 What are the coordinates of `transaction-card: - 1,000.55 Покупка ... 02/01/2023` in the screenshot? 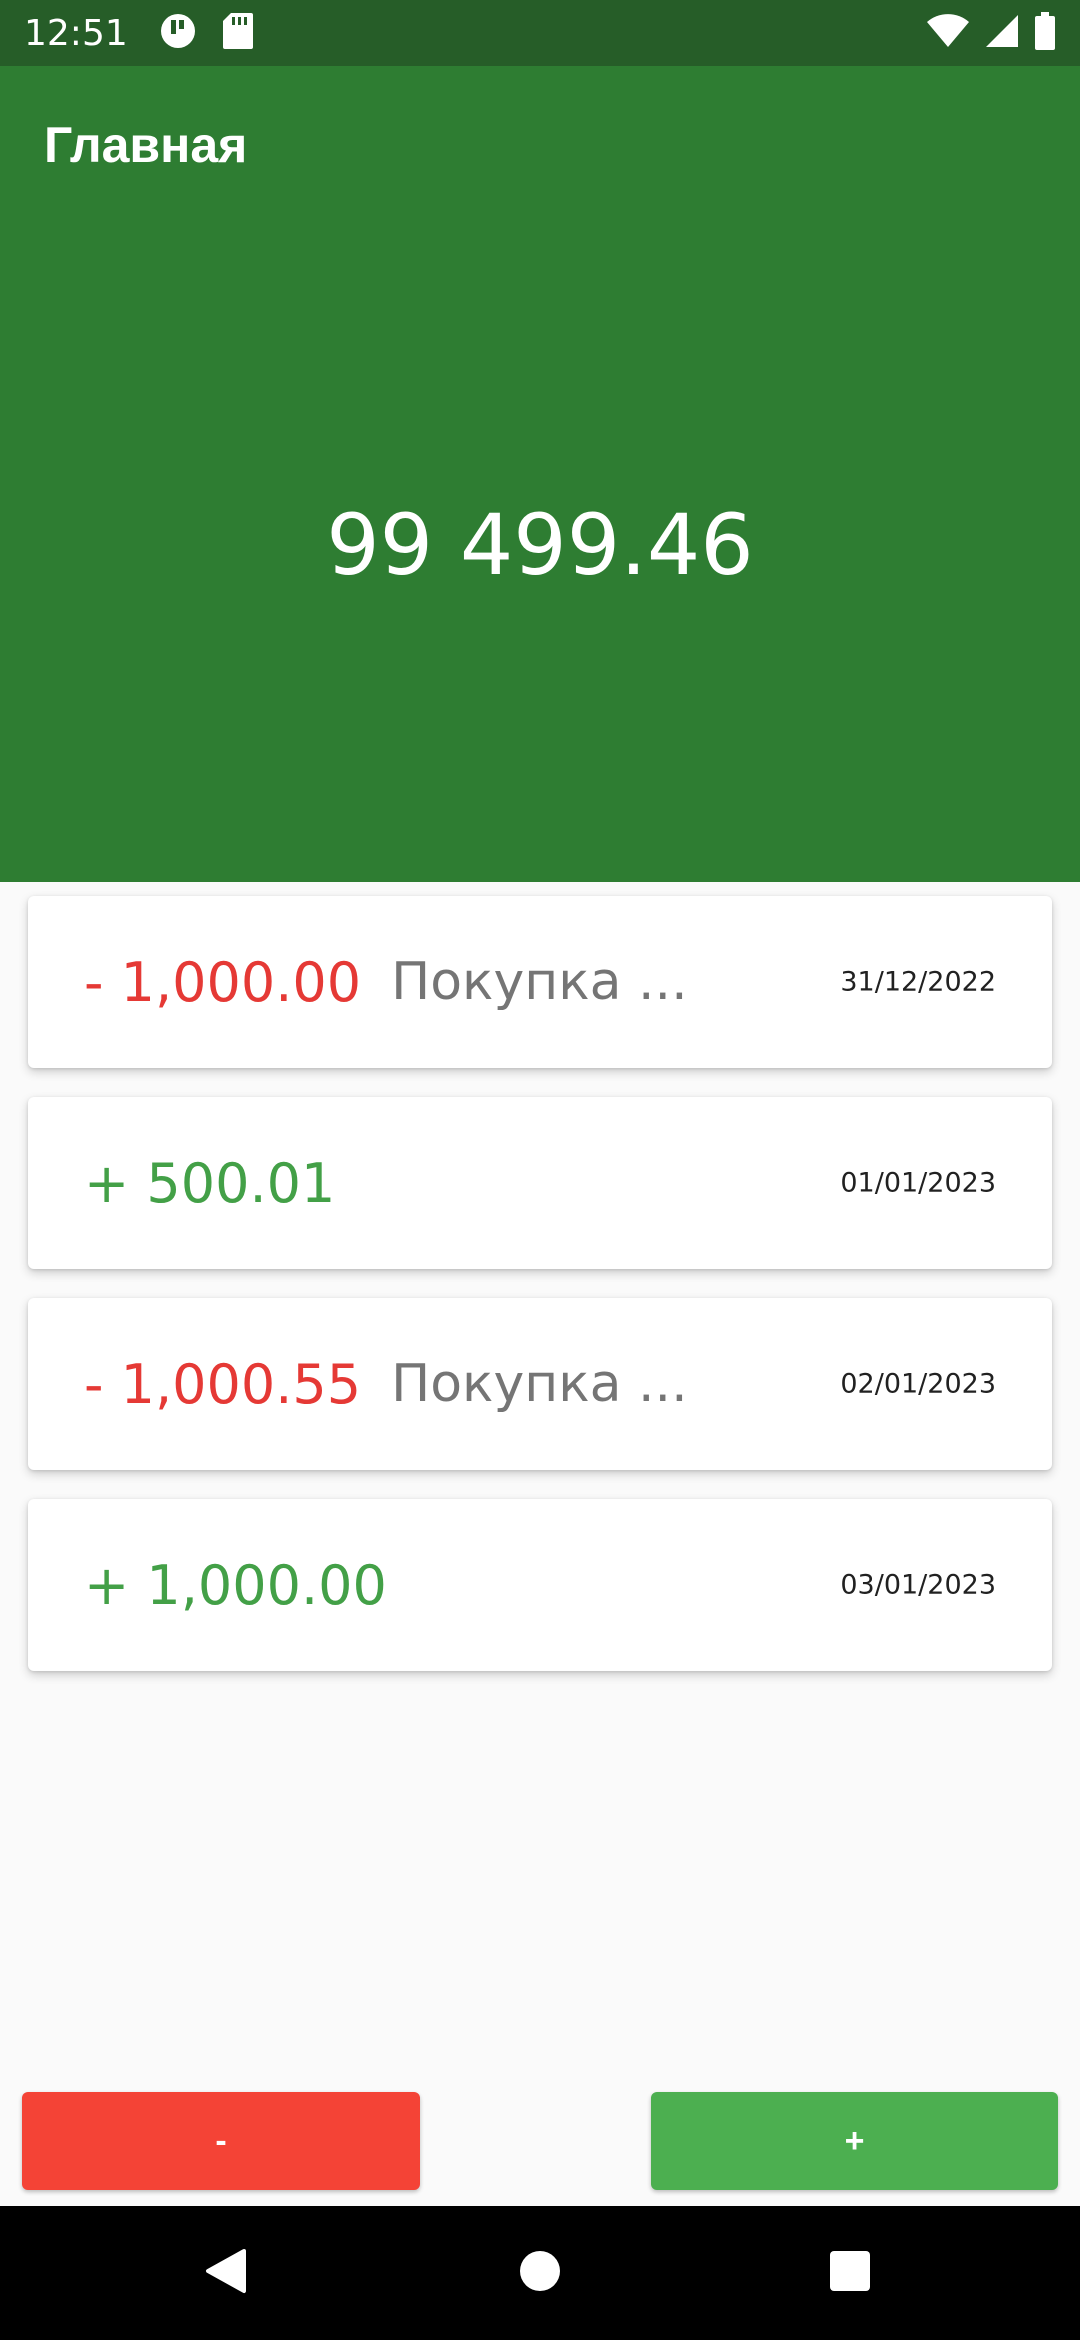 It's located at (540, 1384).